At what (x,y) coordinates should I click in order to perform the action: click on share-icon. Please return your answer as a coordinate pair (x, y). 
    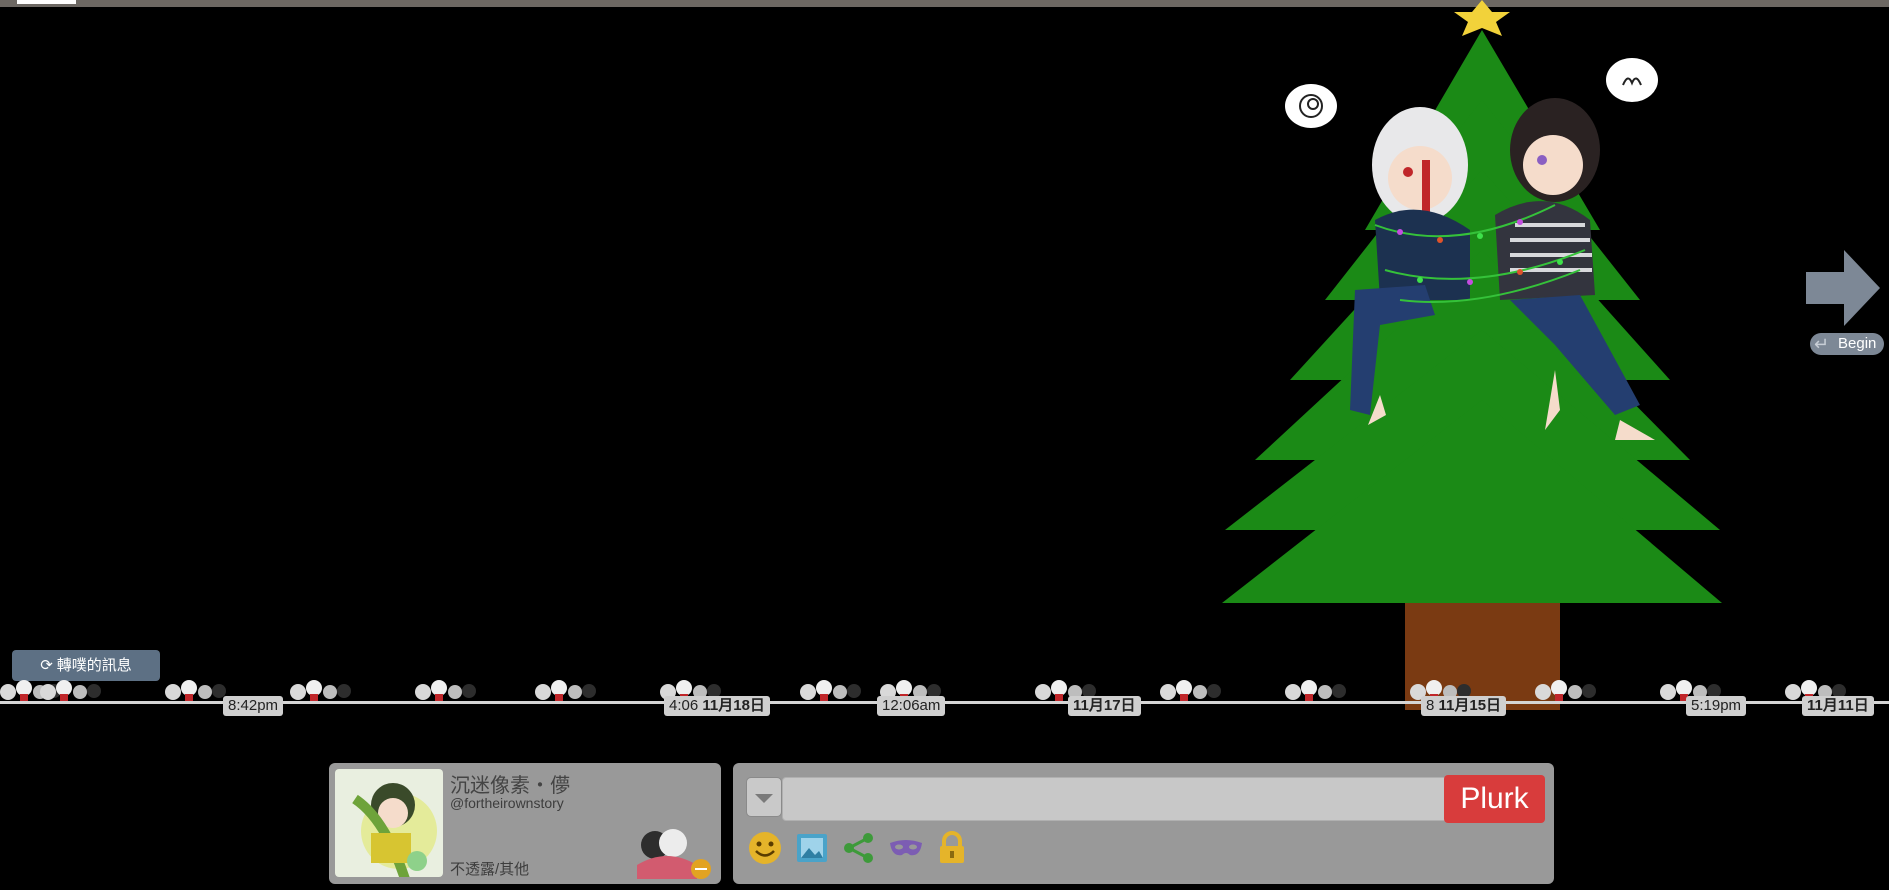
    Looking at the image, I should click on (859, 848).